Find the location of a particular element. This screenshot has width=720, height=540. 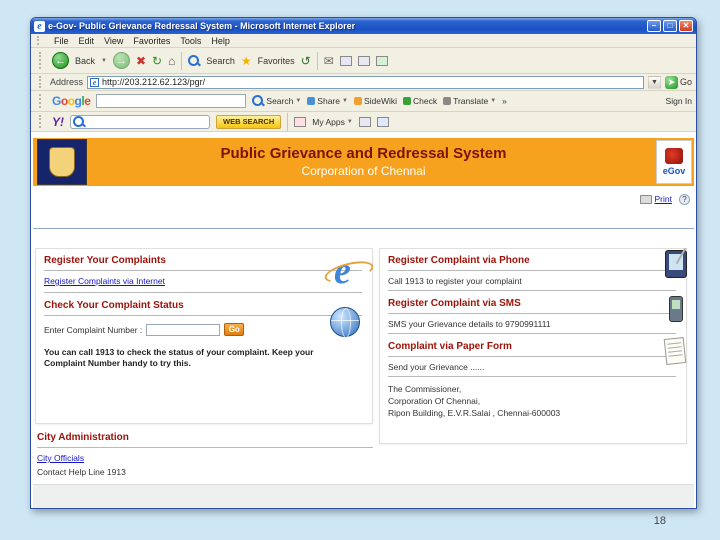

print-action: Print is located at coordinates (655, 199).